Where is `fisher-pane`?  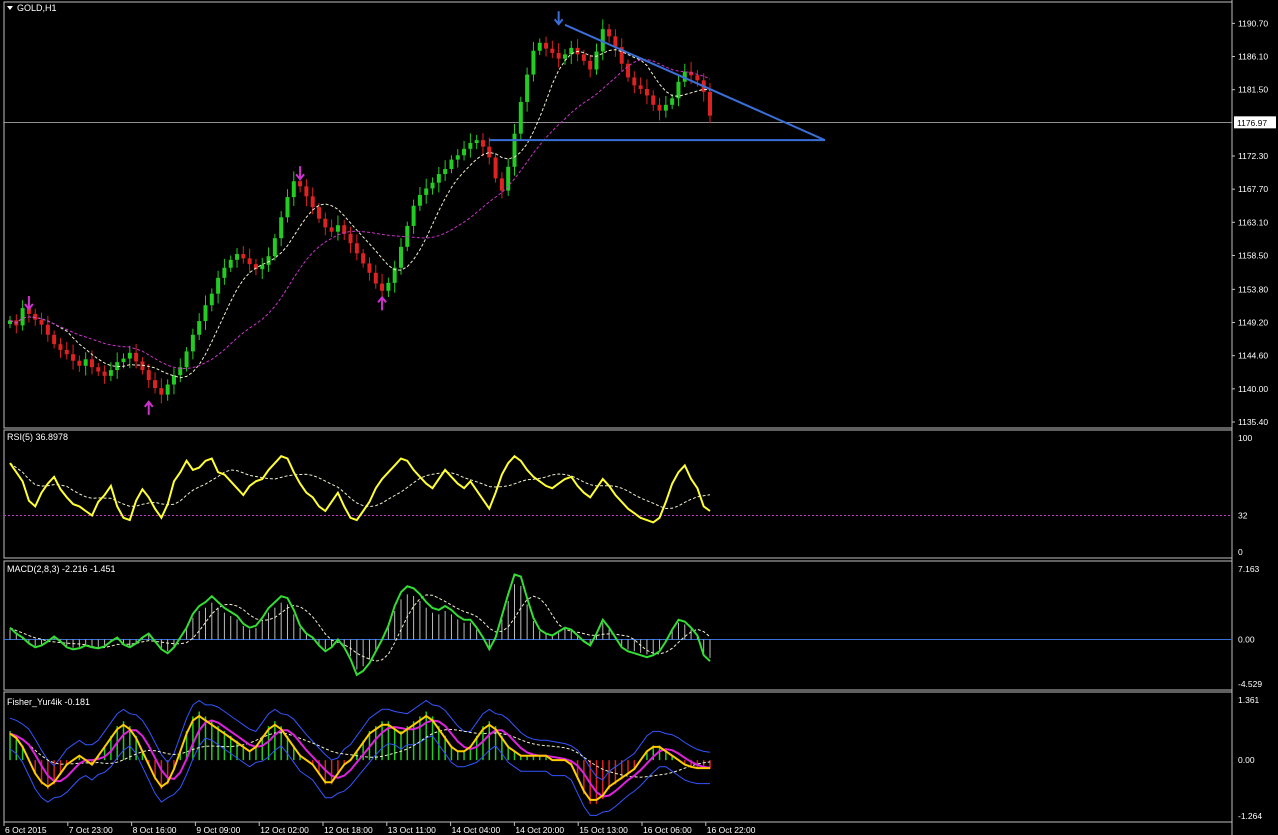
fisher-pane is located at coordinates (360, 757).